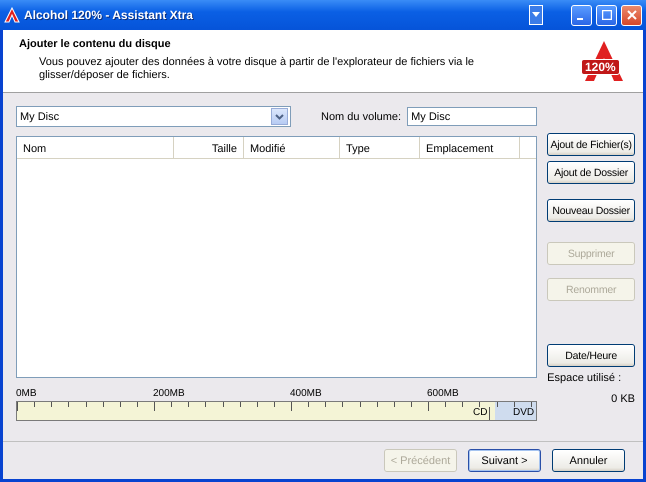 The width and height of the screenshot is (646, 482). Describe the element at coordinates (470, 147) in the screenshot. I see `column-header: Emplacement` at that location.